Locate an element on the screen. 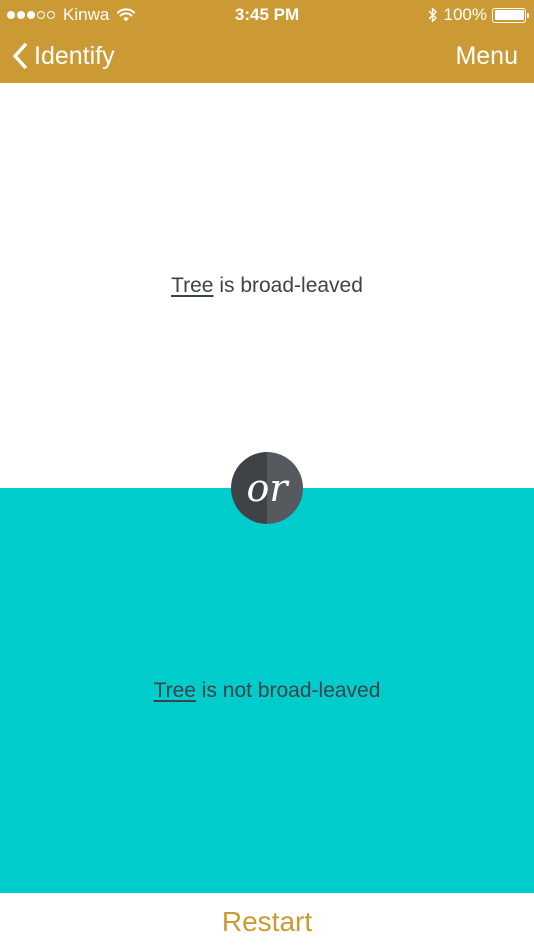 This screenshot has width=534, height=950. option-text: Tree is not broad-leaved is located at coordinates (267, 691).